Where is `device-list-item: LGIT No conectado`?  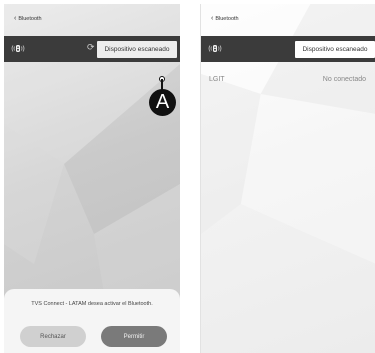
device-list-item: LGIT No conectado is located at coordinates (288, 80).